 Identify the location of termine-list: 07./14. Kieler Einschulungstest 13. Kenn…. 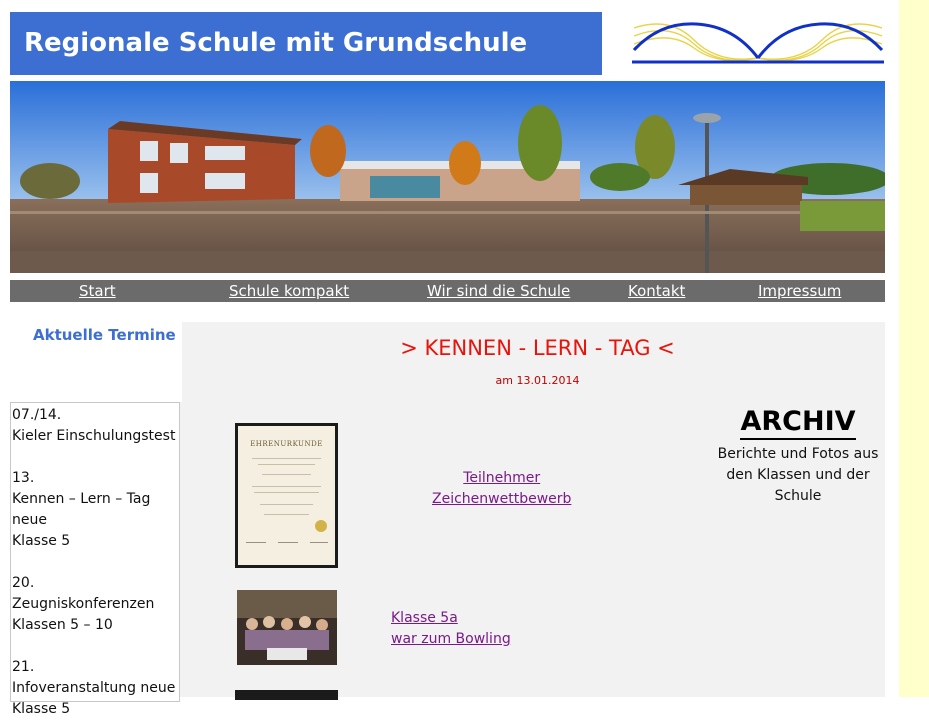
(95, 559).